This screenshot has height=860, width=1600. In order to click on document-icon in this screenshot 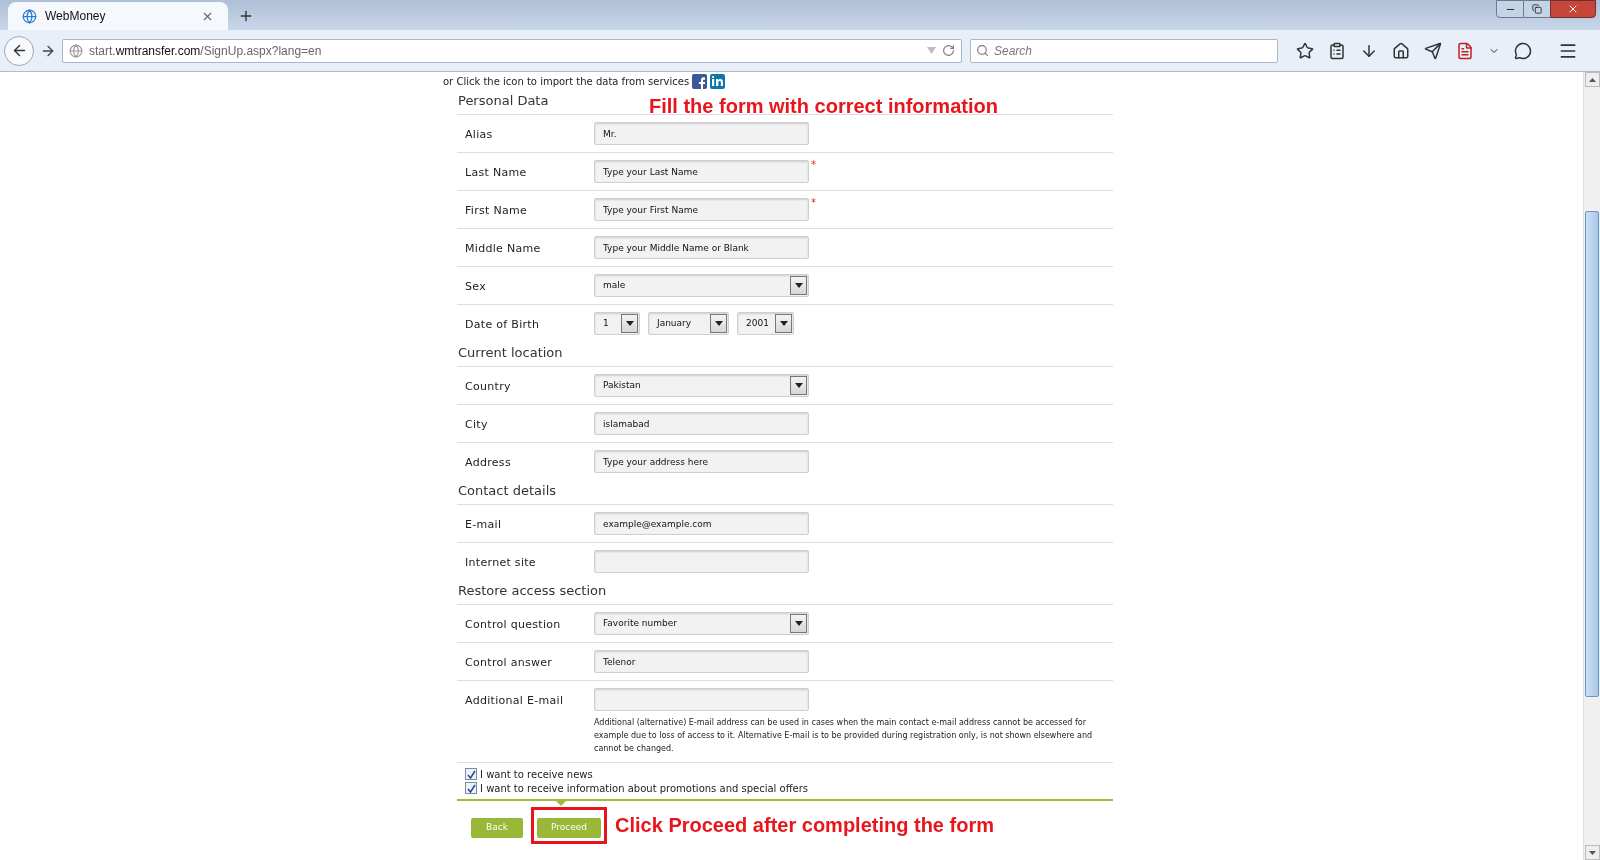, I will do `click(1465, 50)`.